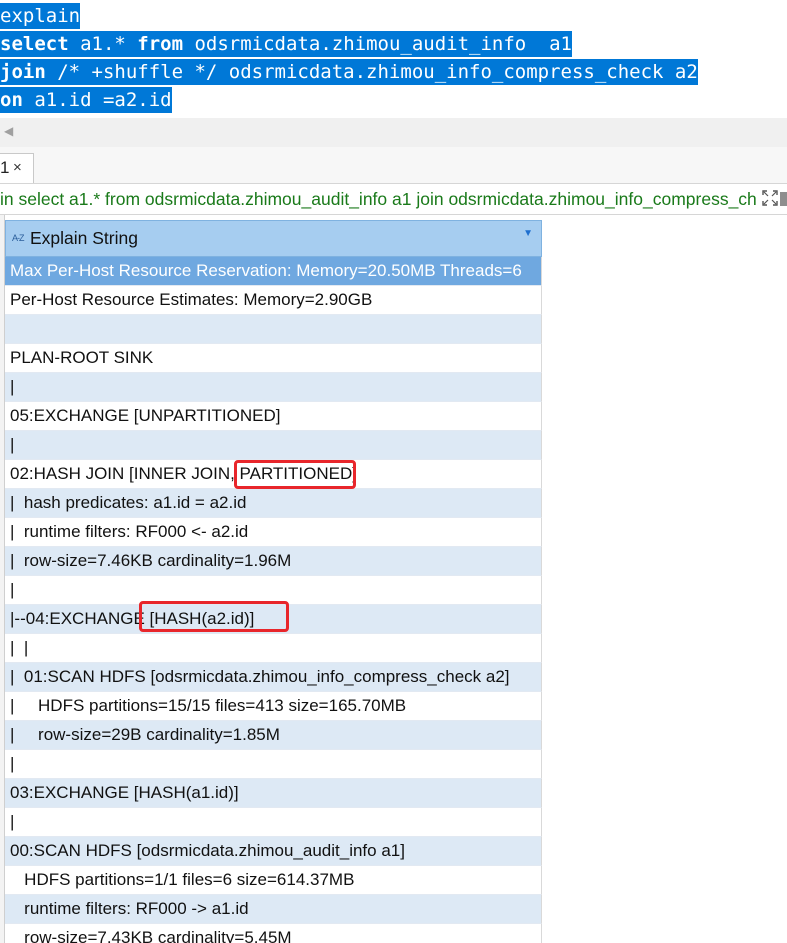 This screenshot has width=787, height=943. What do you see at coordinates (273, 238) in the screenshot?
I see `column-header-explain-string: A-Z Explain String ▼` at bounding box center [273, 238].